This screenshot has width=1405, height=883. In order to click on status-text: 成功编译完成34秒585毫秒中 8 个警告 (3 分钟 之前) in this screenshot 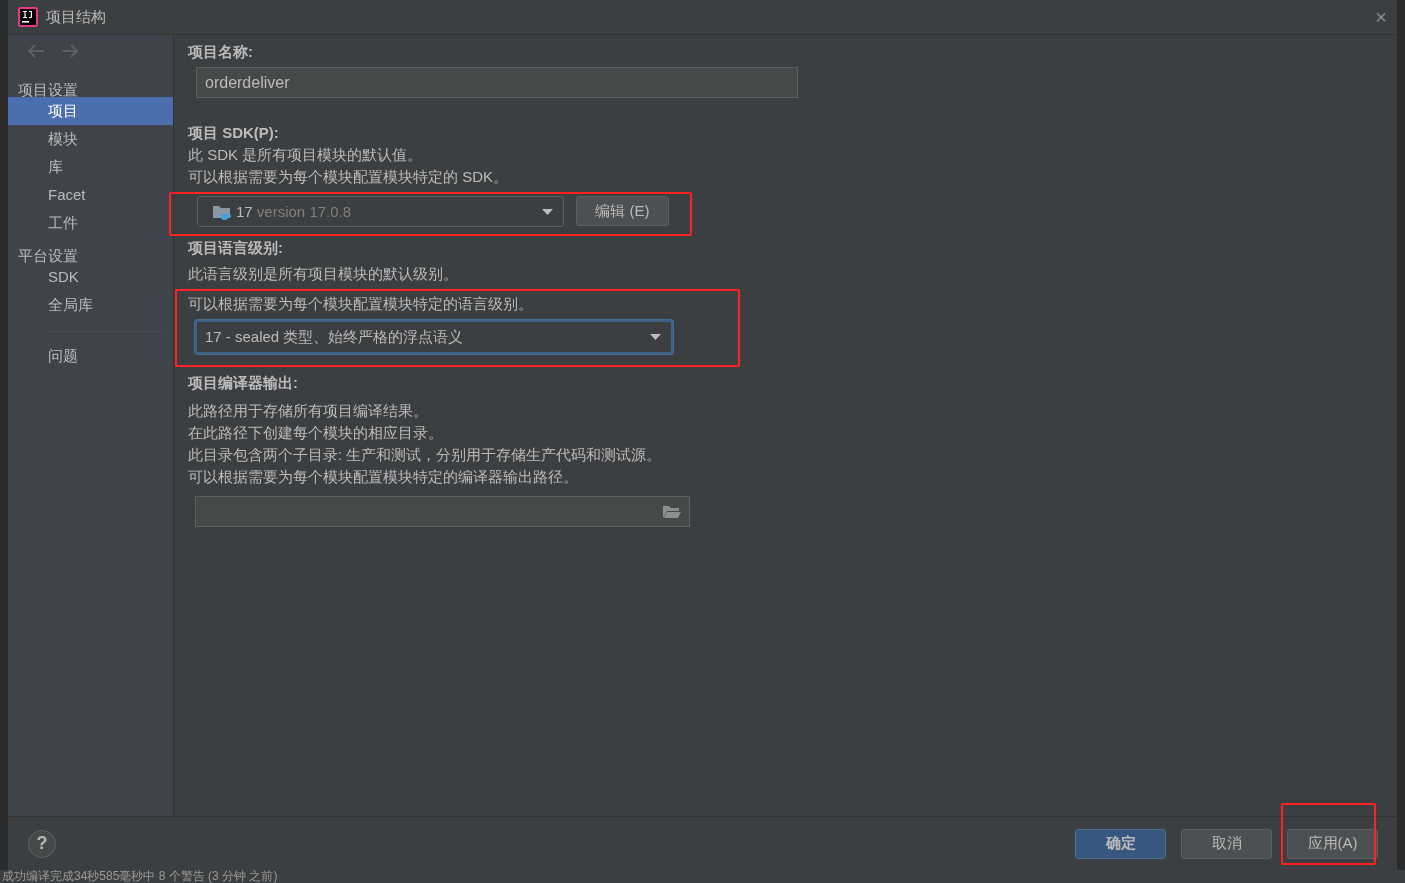, I will do `click(702, 876)`.